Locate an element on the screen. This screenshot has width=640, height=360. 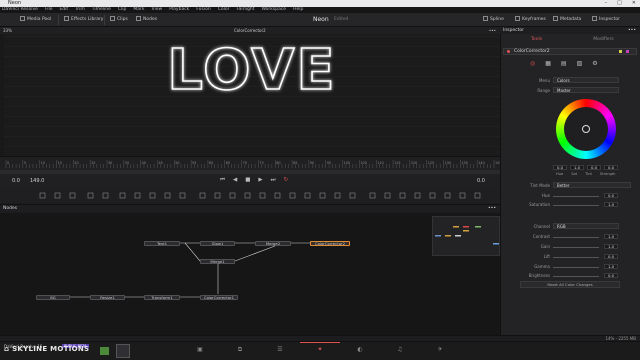
ruler-tick-label: 65 is located at coordinates (228, 163).